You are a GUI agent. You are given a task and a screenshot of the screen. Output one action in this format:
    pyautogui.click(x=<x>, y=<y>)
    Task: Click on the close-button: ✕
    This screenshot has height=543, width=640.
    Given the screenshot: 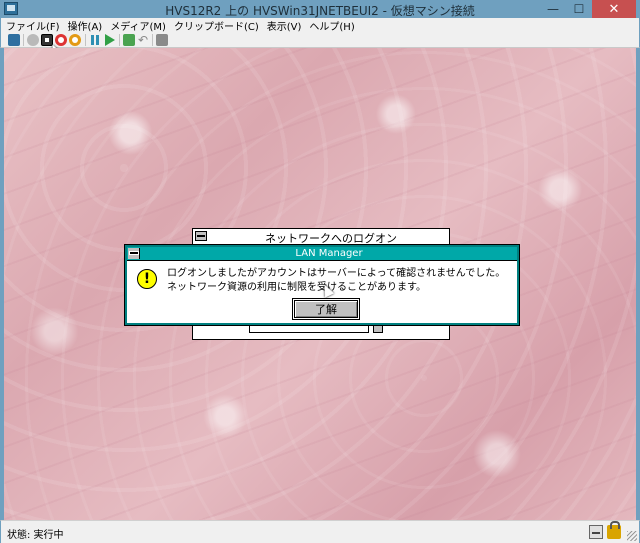 What is the action you would take?
    pyautogui.click(x=614, y=9)
    